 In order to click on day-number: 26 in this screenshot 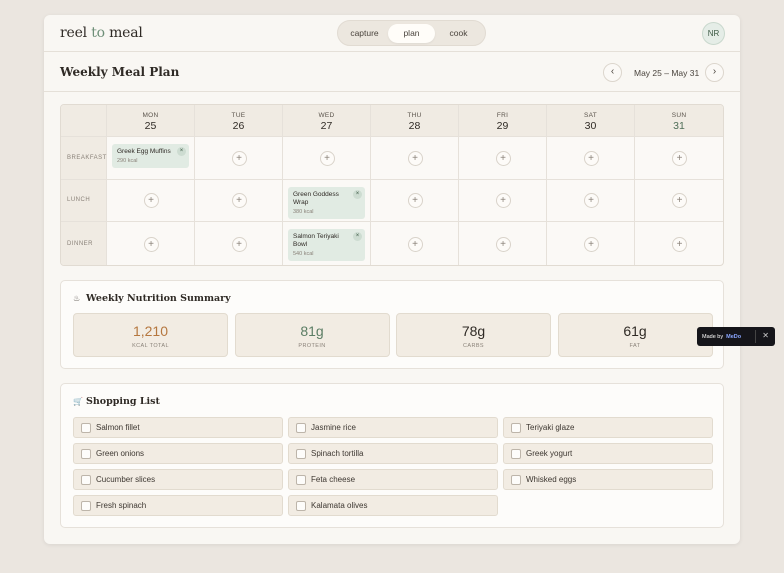, I will do `click(238, 126)`.